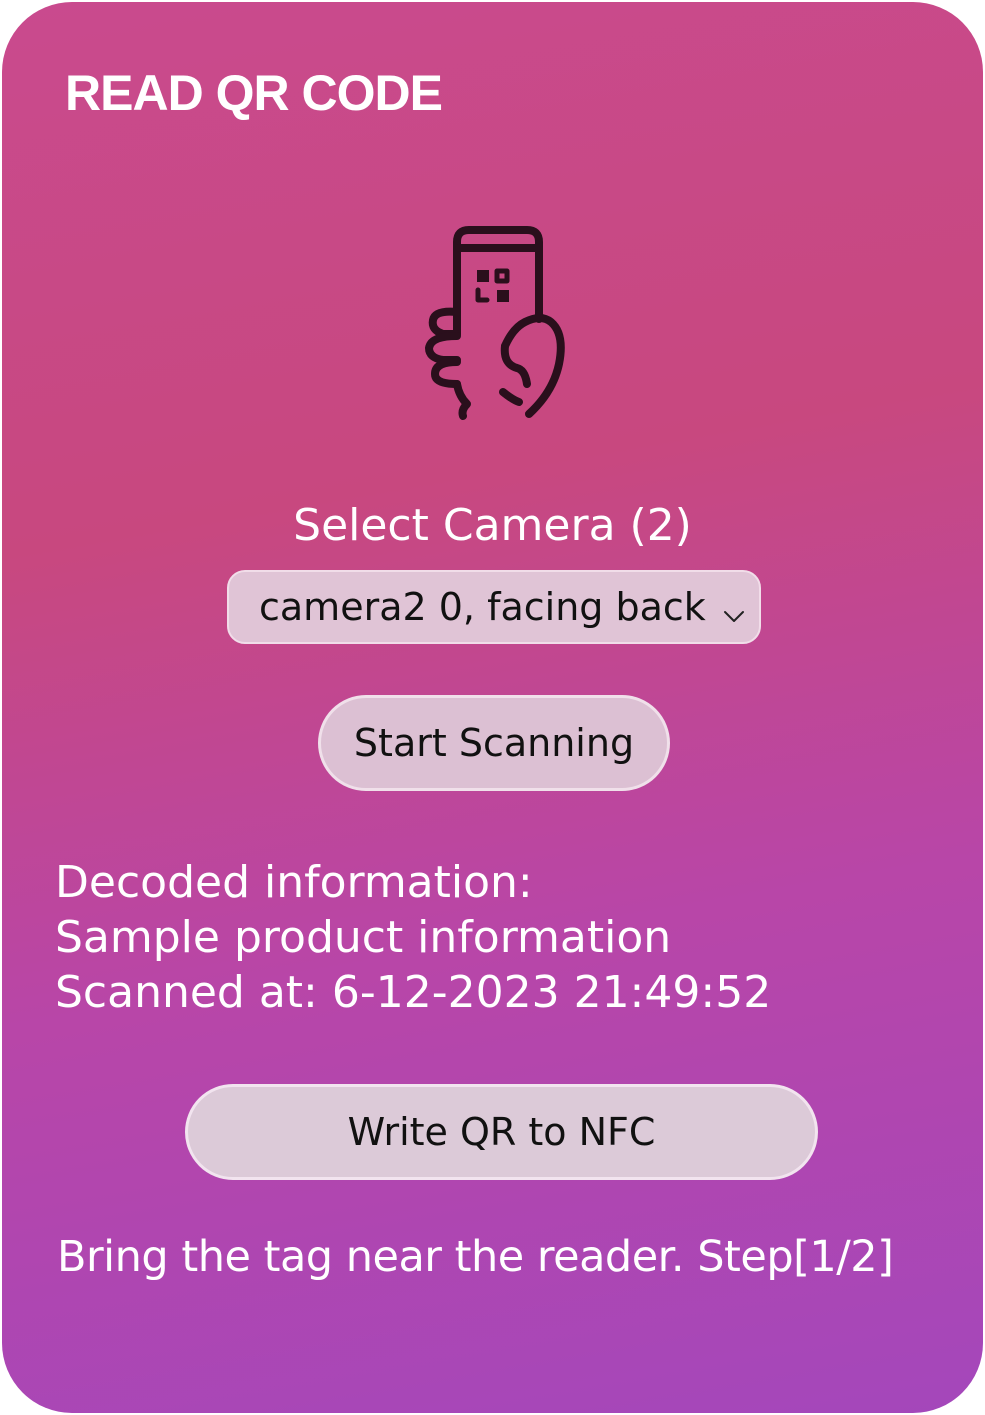 This screenshot has width=985, height=1415. I want to click on status-message: Bring the tag near the reader. Step[1/2], so click(475, 1257).